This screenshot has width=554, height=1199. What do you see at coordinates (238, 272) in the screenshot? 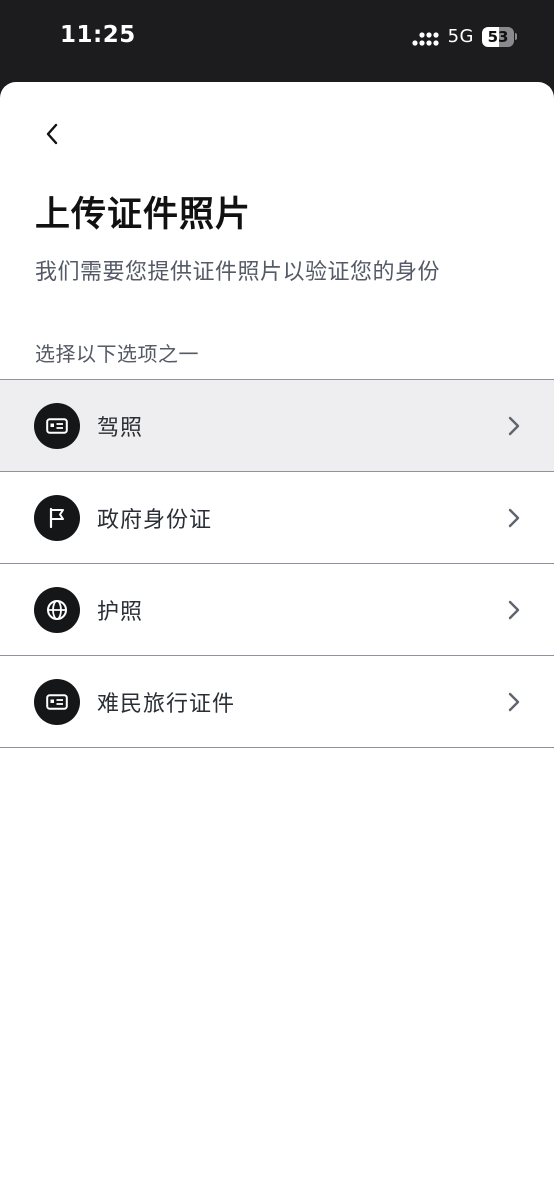
I see `page-subtitle: 我们需要您提供证件照片以验证您的身份` at bounding box center [238, 272].